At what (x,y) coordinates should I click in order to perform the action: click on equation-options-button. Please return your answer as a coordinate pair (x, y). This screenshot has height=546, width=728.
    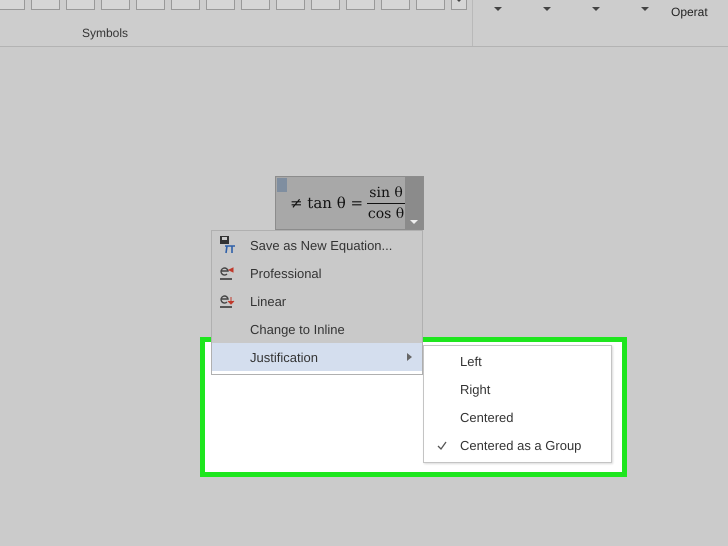
    Looking at the image, I should click on (414, 203).